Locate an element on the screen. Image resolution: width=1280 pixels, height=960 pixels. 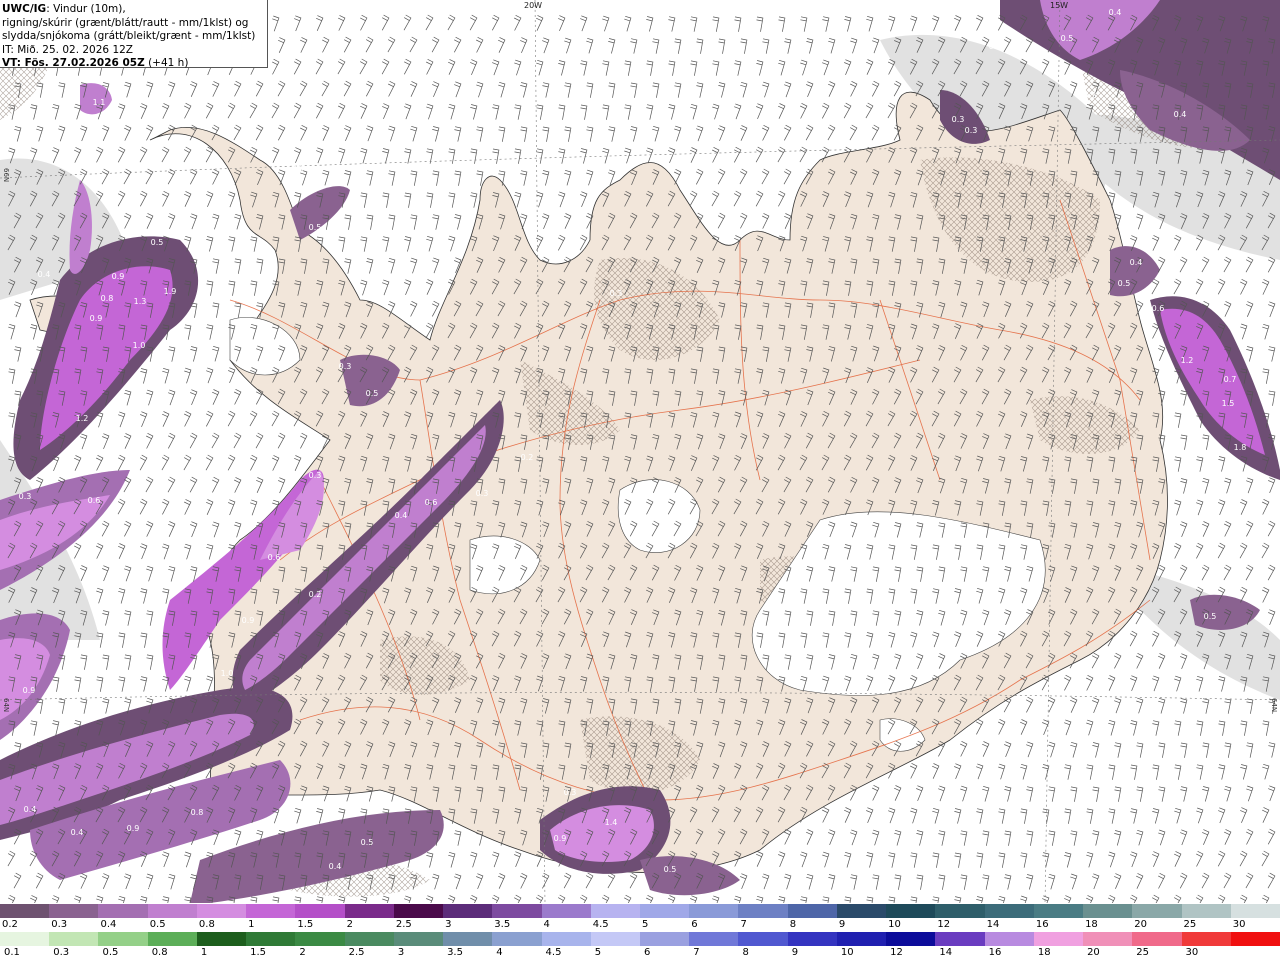
valid-time: VT: Fös. 27.02.2026 05Z is located at coordinates (73, 63).